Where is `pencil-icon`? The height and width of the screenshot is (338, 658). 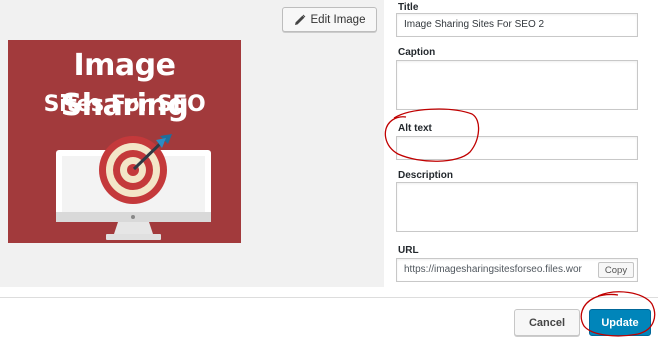
pencil-icon is located at coordinates (300, 20).